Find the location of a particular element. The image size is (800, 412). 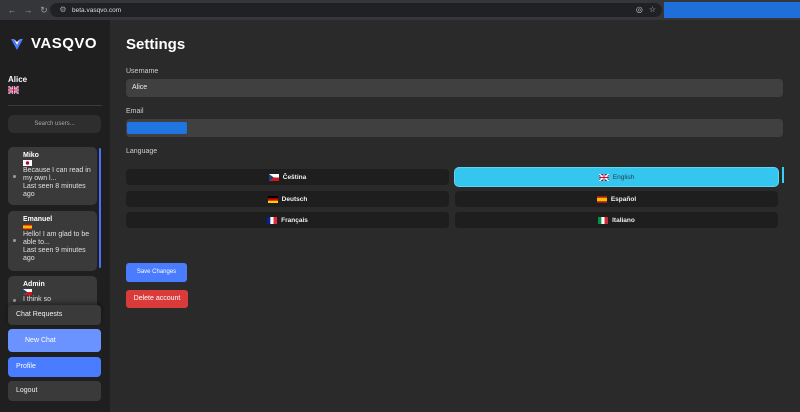

chat-preview: Because I can read in is located at coordinates (57, 170).